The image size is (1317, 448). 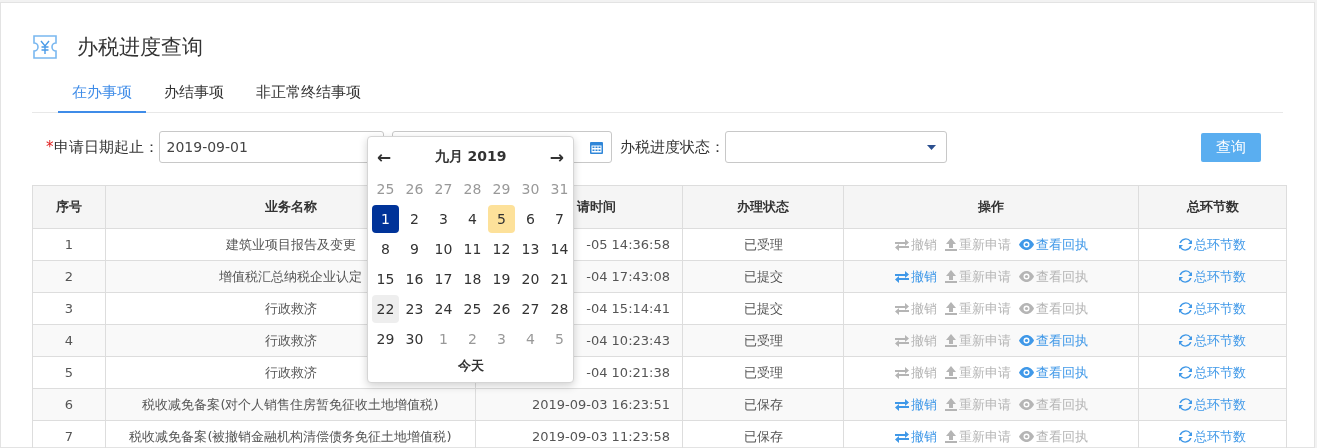 I want to click on column-header: 序号, so click(x=69, y=207).